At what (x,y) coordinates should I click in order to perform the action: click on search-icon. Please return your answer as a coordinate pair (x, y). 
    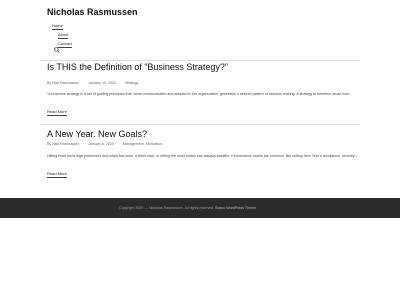
    Looking at the image, I should click on (57, 50).